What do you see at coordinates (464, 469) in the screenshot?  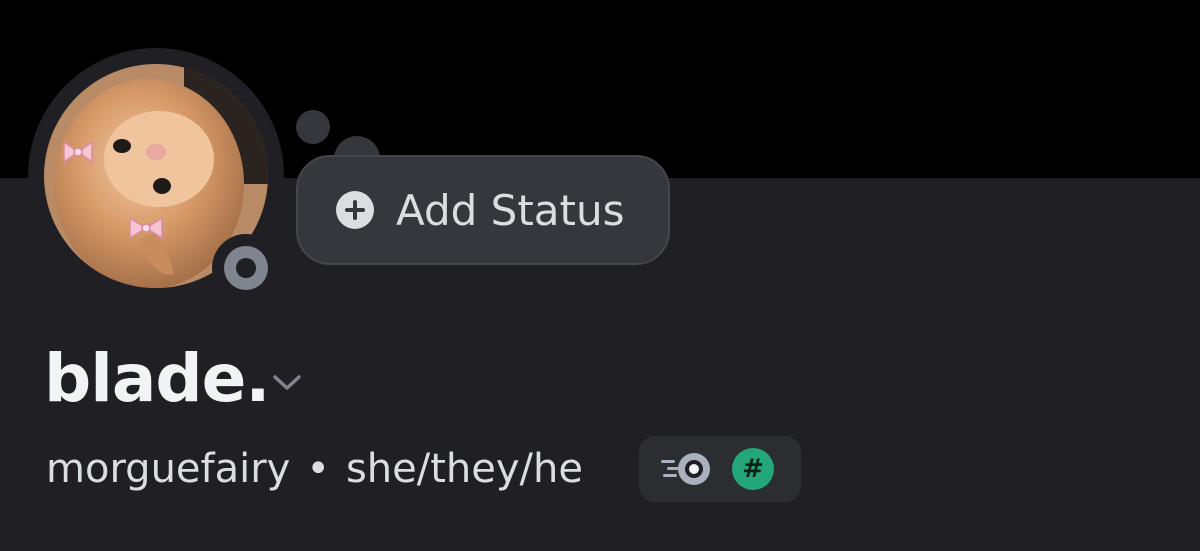 I see `pronouns: she/they/he` at bounding box center [464, 469].